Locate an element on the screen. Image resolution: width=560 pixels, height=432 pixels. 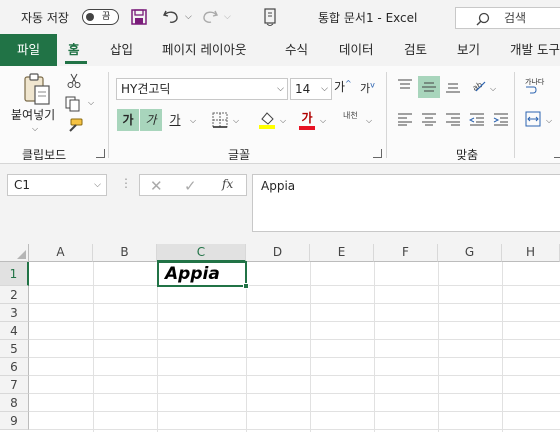
tab-review: 검토 is located at coordinates (415, 50).